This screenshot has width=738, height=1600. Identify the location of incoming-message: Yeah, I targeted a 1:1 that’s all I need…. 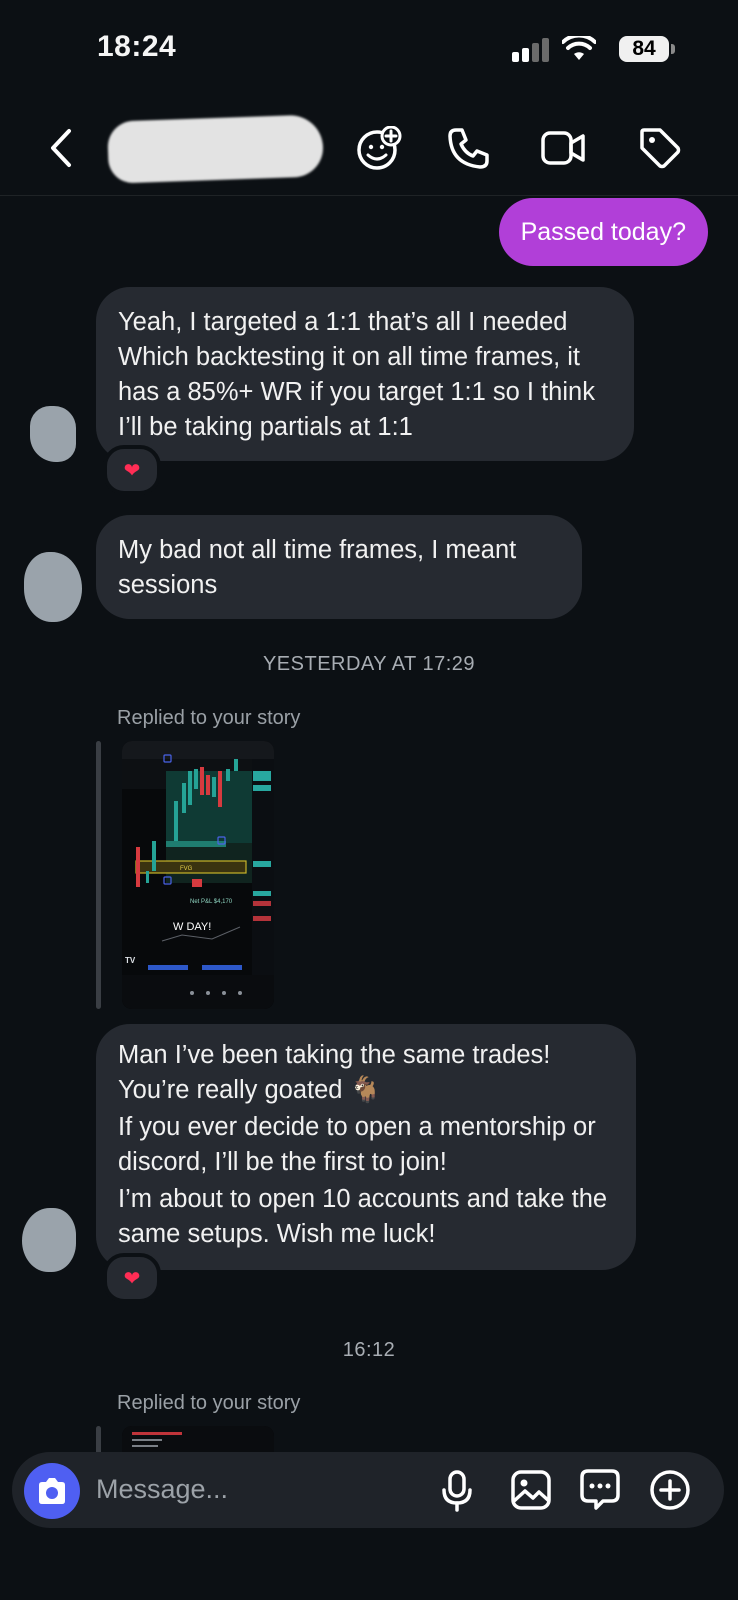
(365, 374).